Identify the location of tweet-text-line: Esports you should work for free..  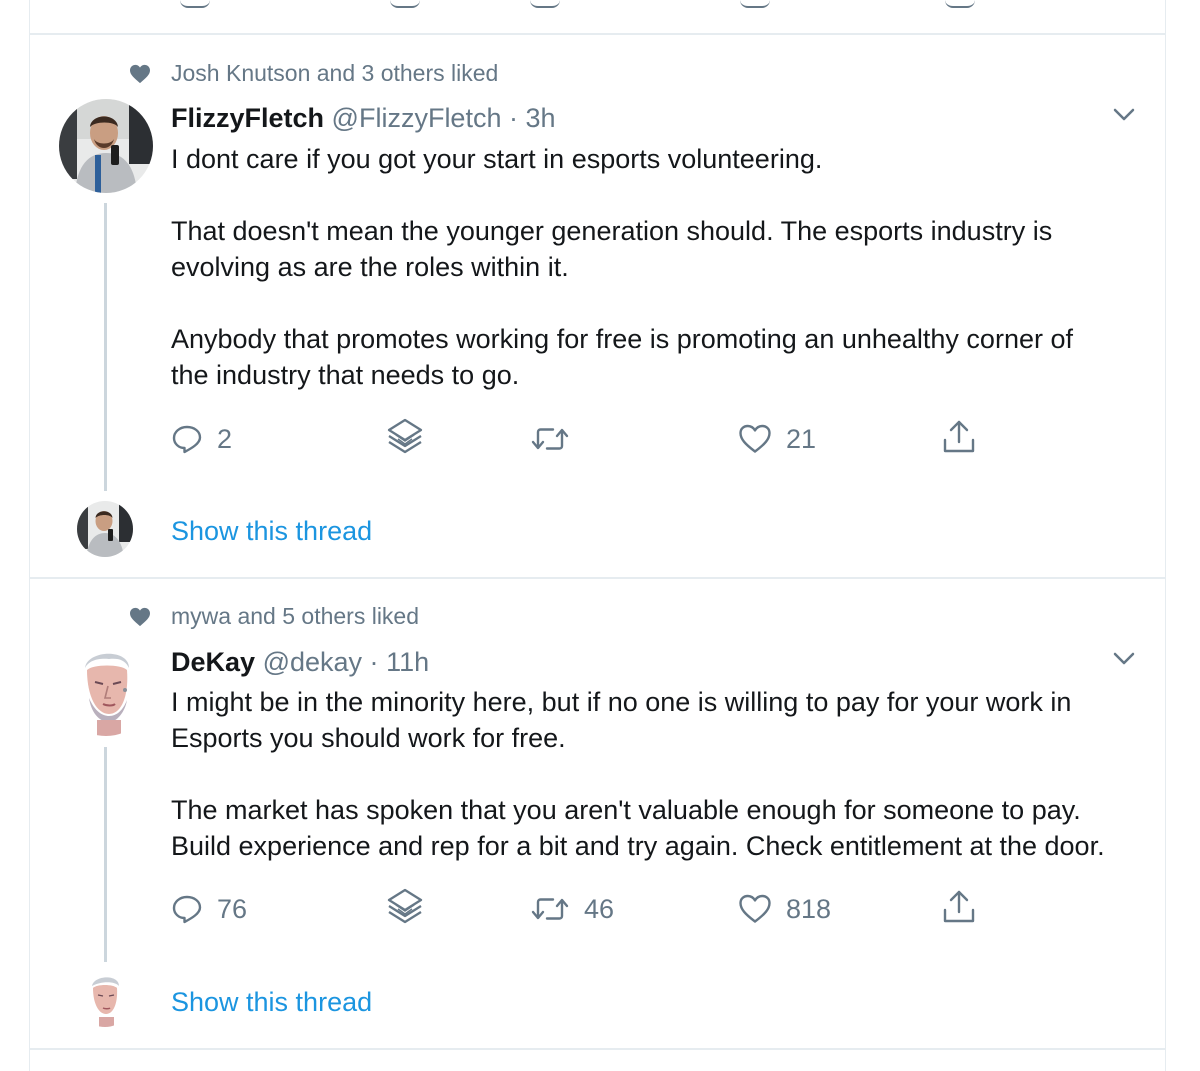
(368, 738).